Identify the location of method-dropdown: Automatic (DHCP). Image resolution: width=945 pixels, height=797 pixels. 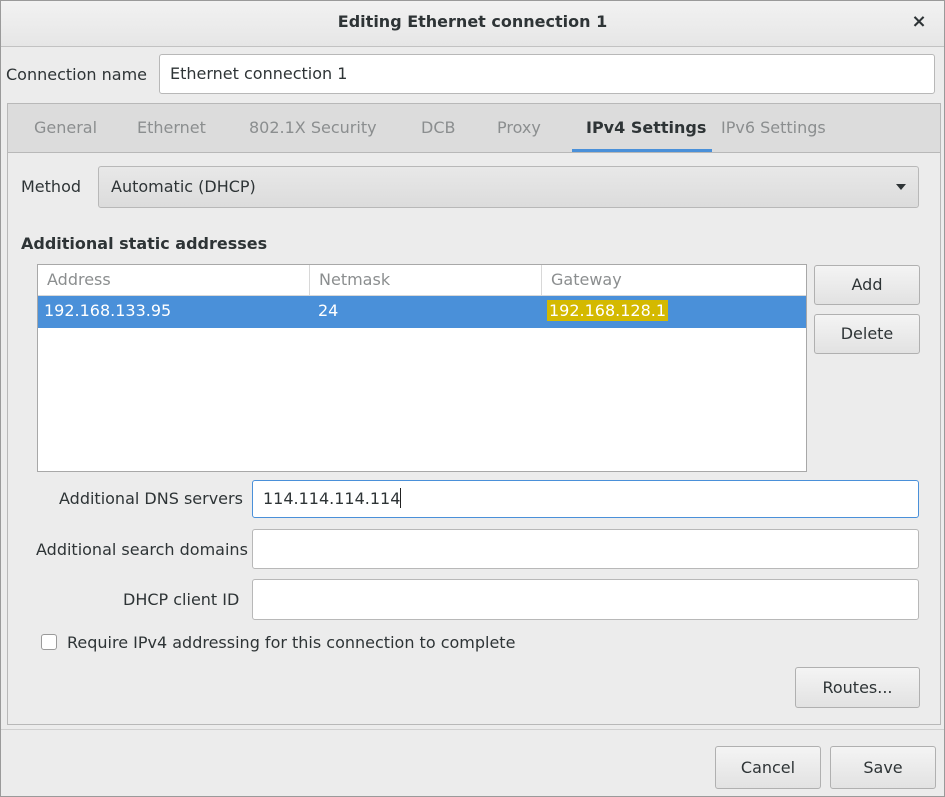
(508, 187).